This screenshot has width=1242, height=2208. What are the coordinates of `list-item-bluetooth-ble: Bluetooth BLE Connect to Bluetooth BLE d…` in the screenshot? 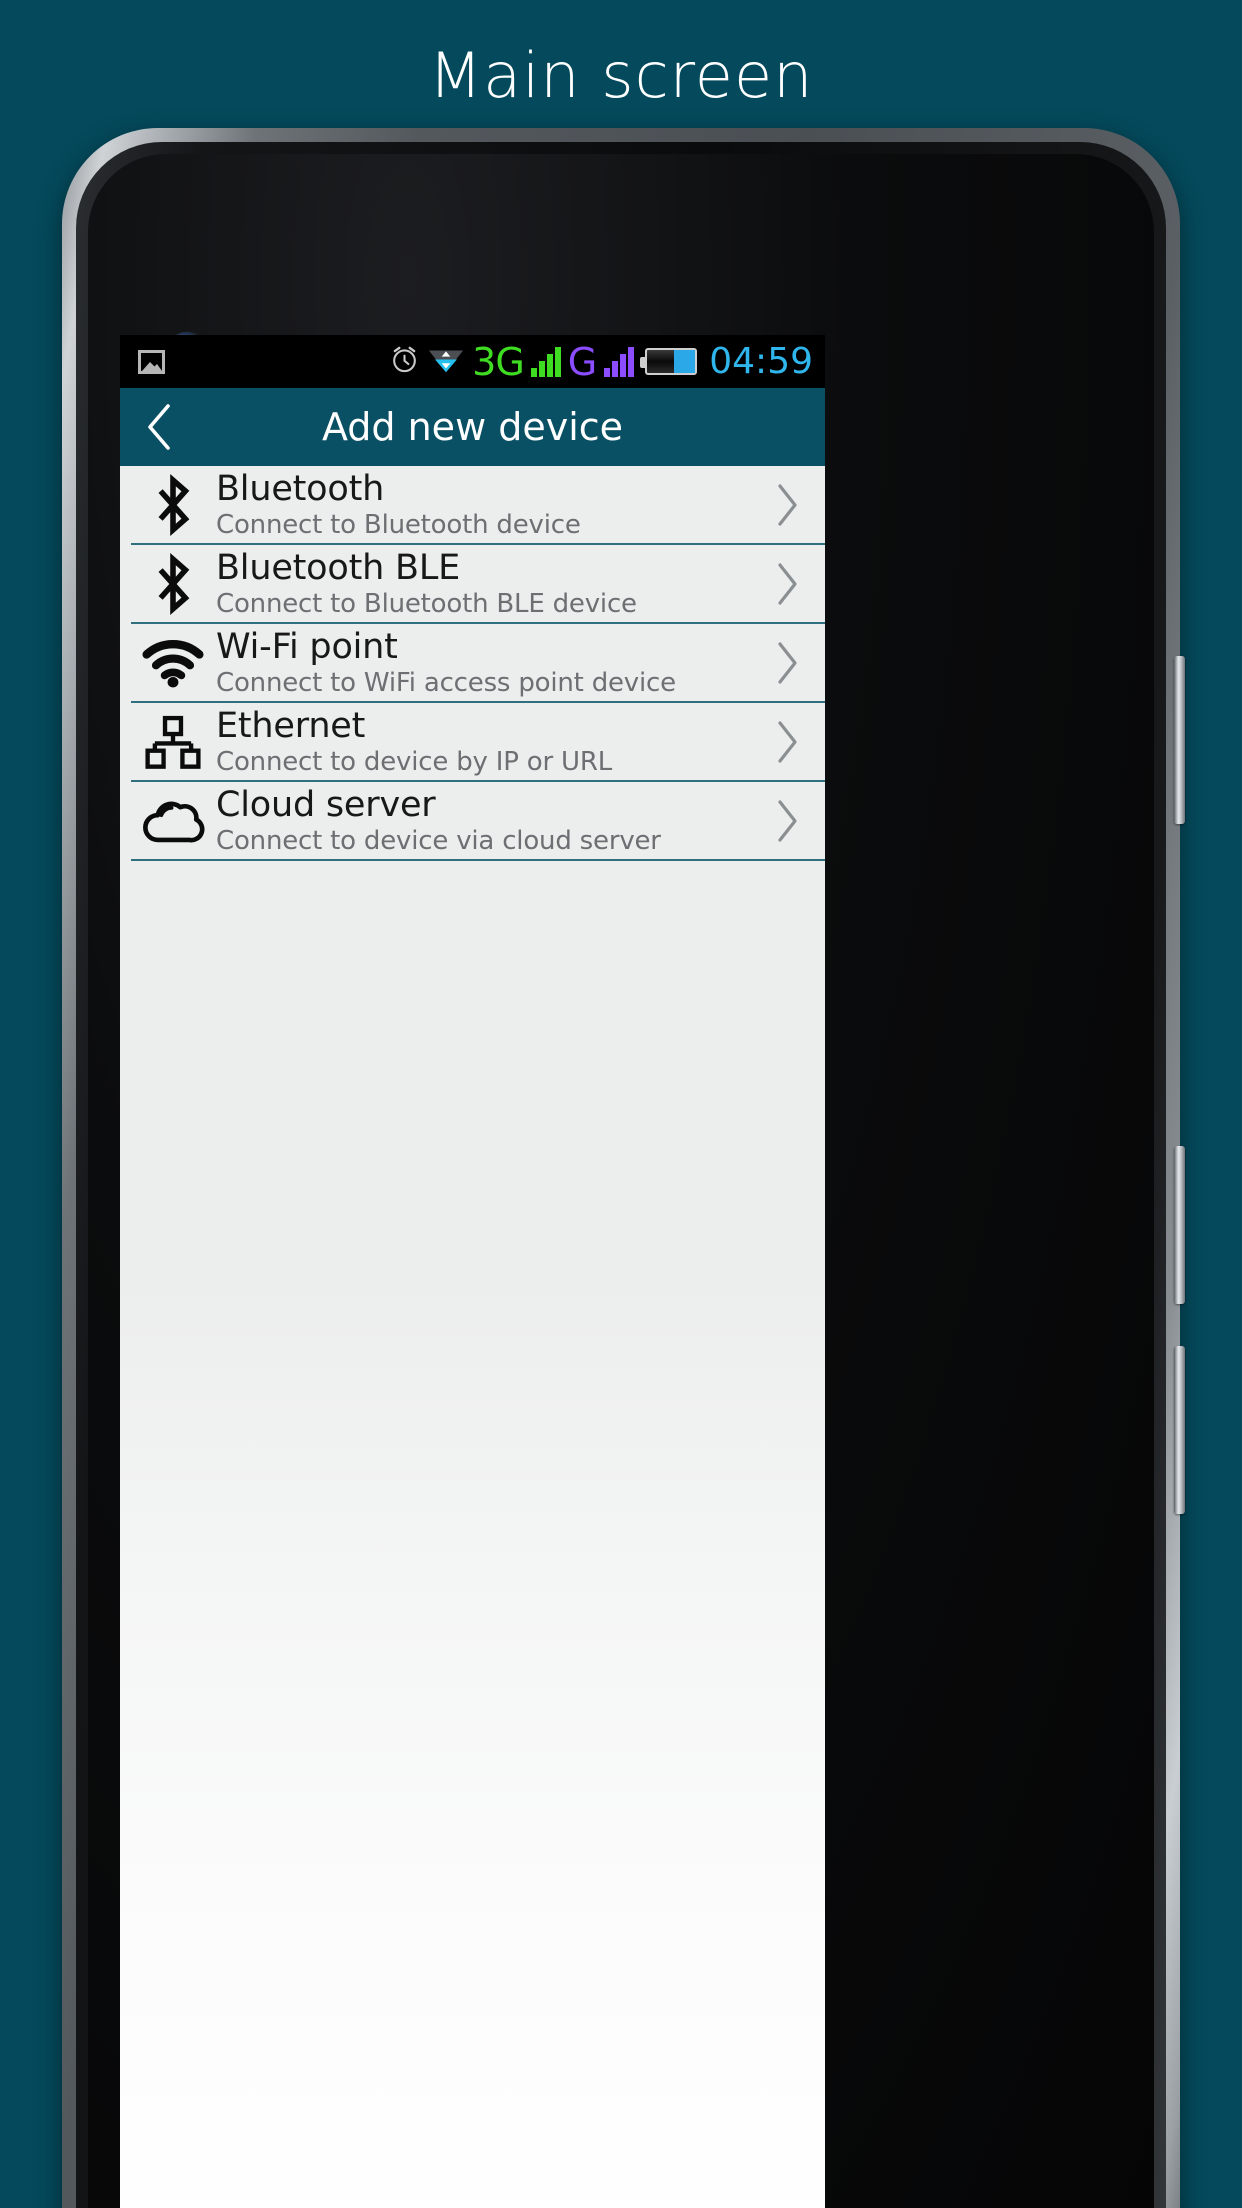 It's located at (478, 584).